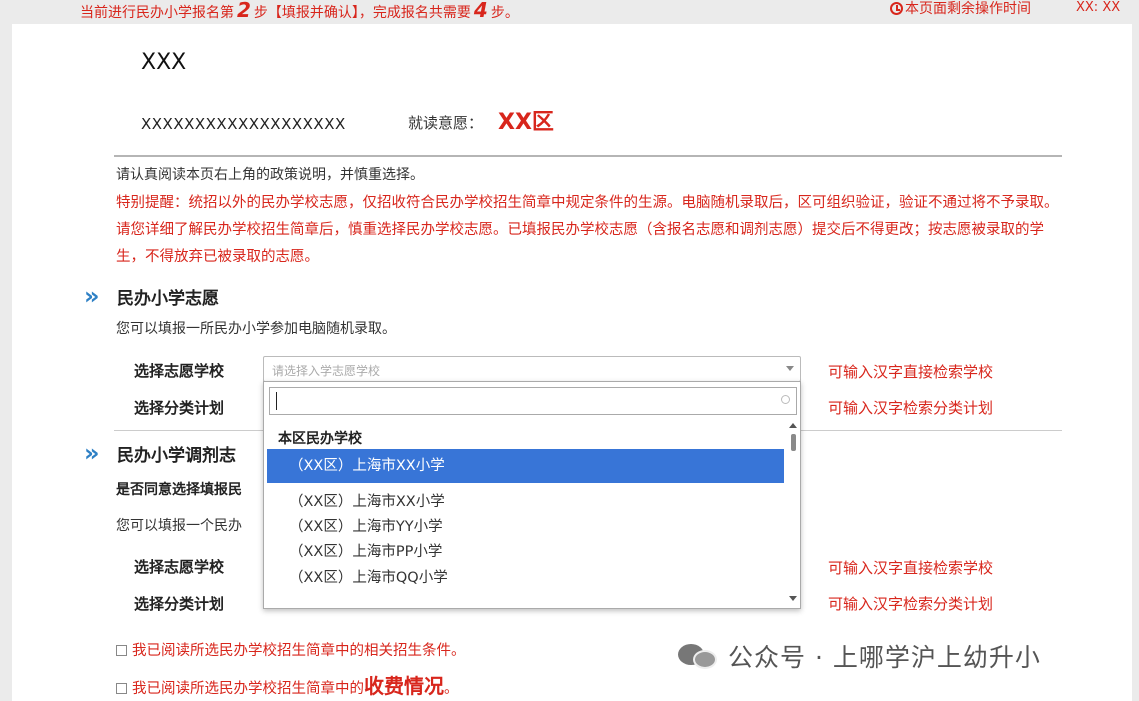 The width and height of the screenshot is (1139, 701). Describe the element at coordinates (793, 425) in the screenshot. I see `scroll-up-icon` at that location.